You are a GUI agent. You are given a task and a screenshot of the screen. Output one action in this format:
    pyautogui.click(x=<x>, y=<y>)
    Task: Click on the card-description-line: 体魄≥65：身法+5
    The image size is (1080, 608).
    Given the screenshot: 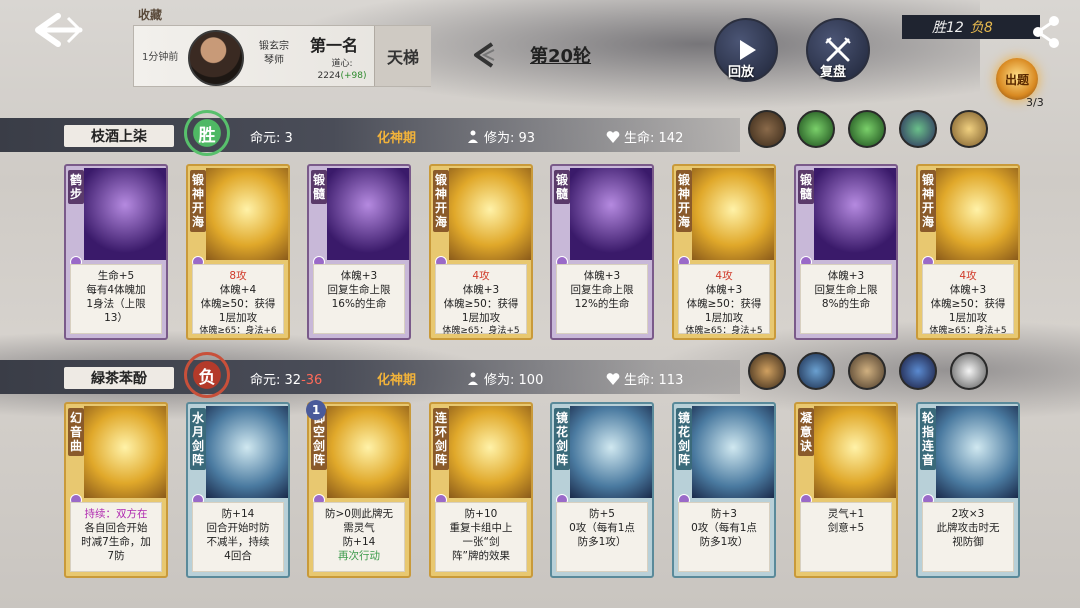 What is the action you would take?
    pyautogui.click(x=481, y=331)
    